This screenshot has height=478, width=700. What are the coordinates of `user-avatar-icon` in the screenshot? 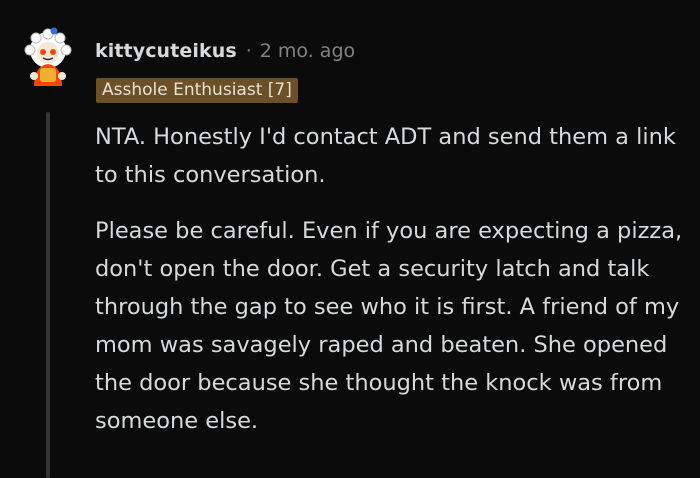 It's located at (48, 58).